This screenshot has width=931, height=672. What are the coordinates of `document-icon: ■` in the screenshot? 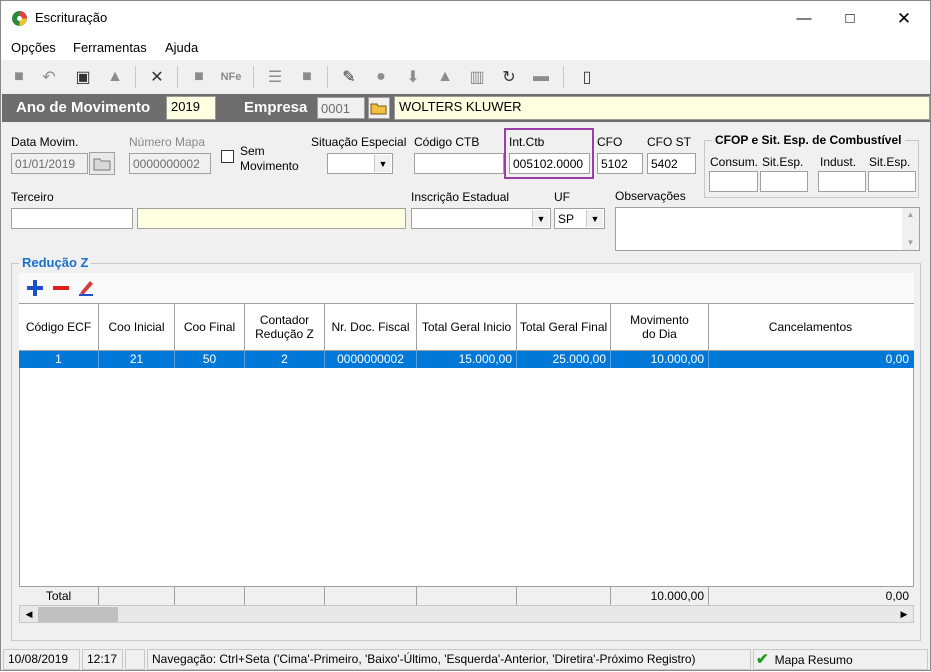 It's located at (199, 77).